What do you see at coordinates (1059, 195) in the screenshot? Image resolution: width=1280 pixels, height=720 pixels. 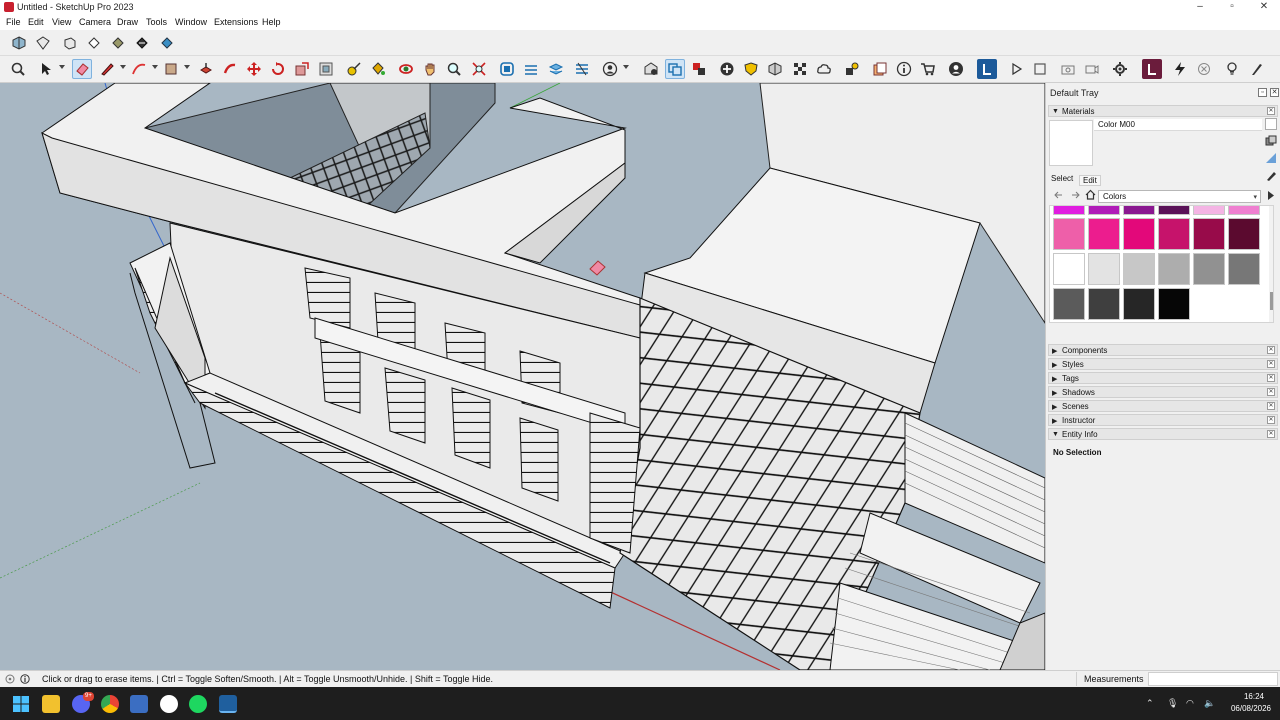 I see `back-arrow-icon` at bounding box center [1059, 195].